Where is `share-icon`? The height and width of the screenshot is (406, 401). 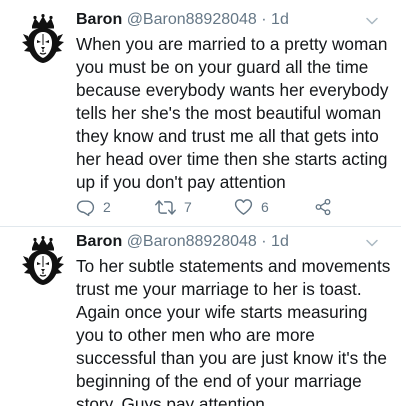 share-icon is located at coordinates (323, 207).